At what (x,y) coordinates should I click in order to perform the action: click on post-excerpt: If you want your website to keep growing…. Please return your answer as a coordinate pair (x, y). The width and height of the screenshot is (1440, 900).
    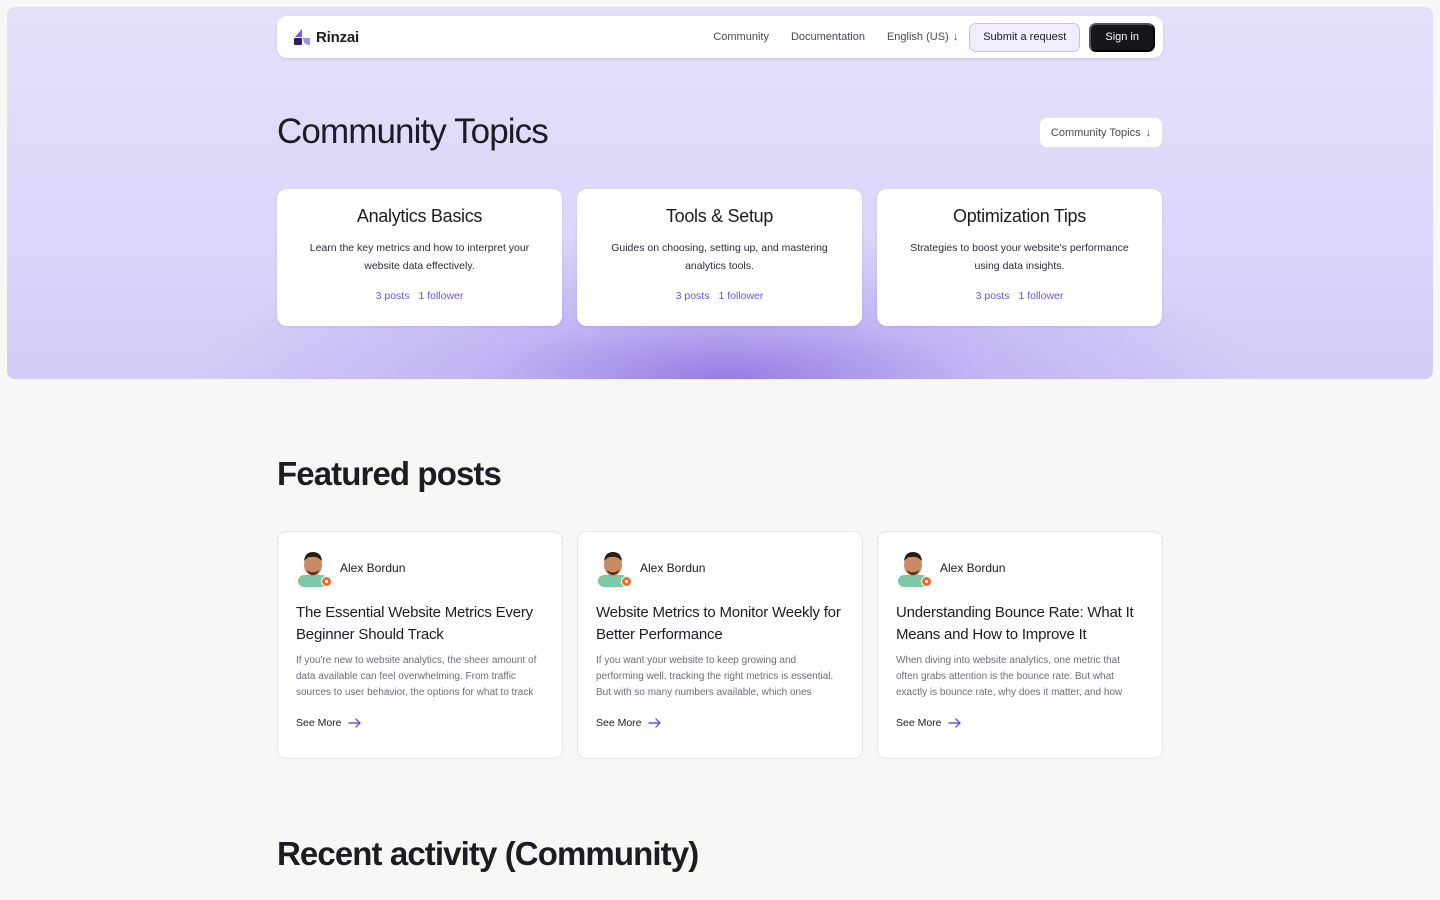
    Looking at the image, I should click on (715, 676).